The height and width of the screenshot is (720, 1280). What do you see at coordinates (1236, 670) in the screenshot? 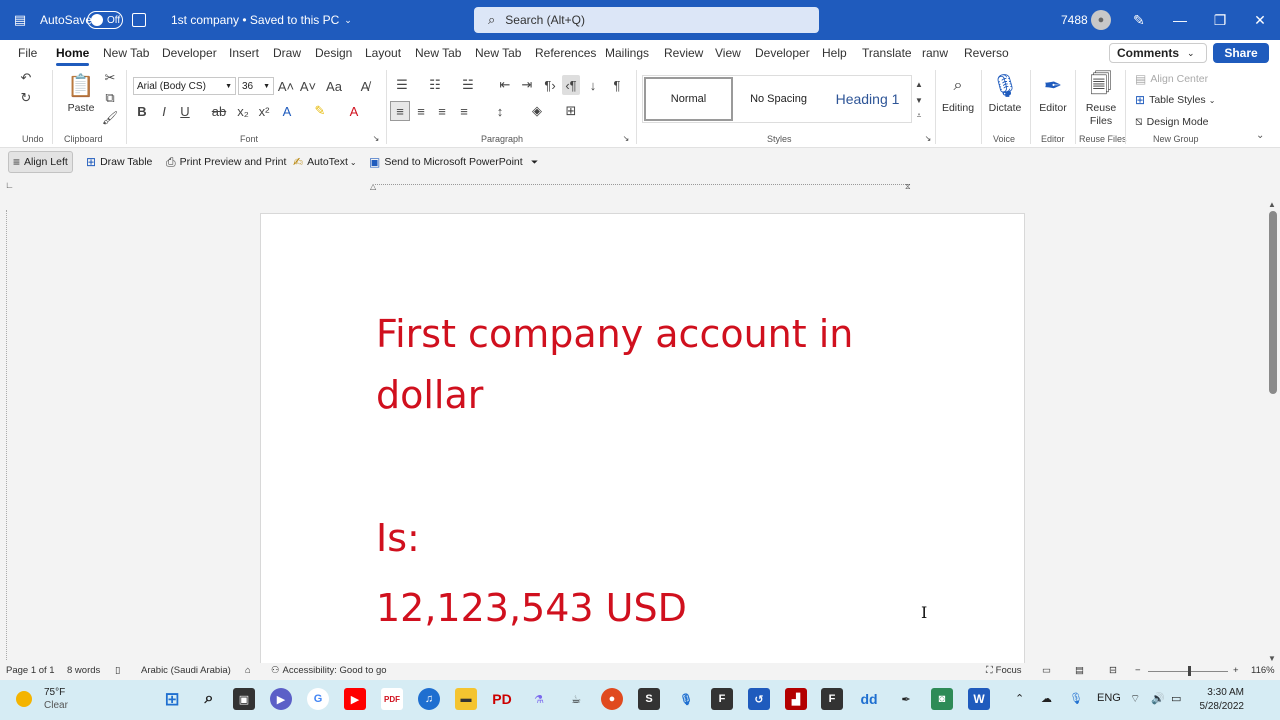
I see `zoom-in-icon: +` at bounding box center [1236, 670].